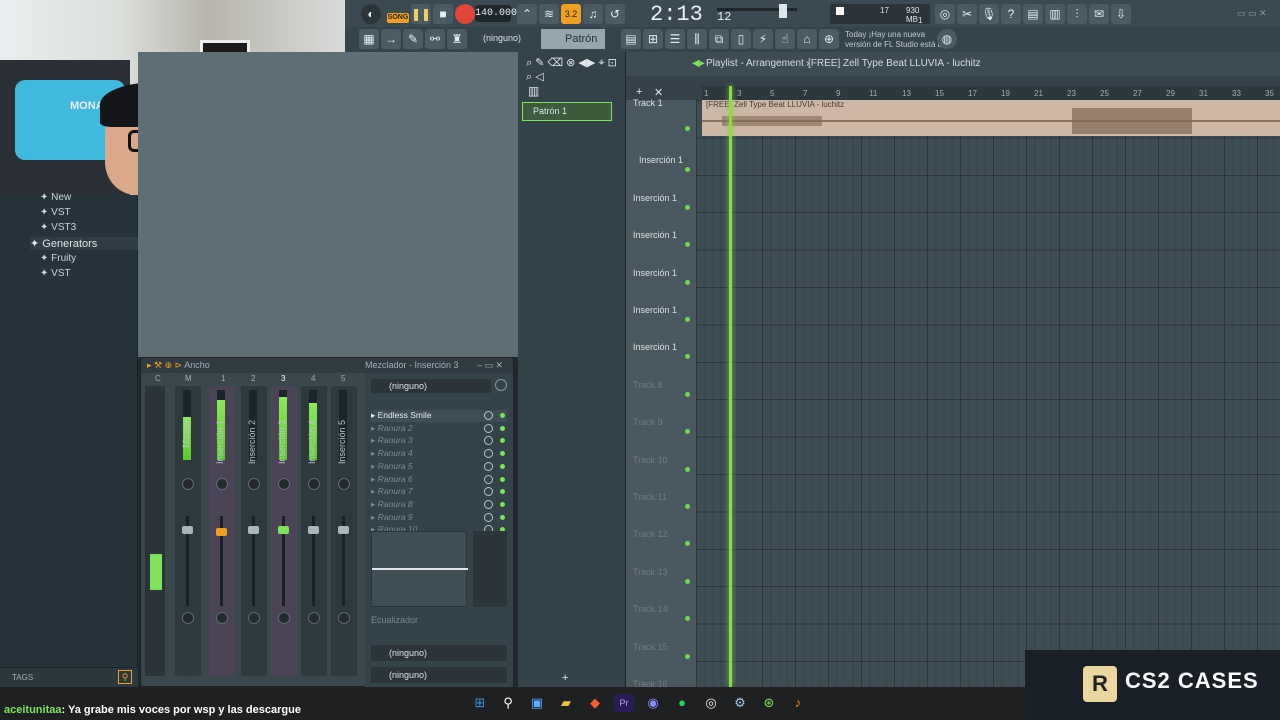 The width and height of the screenshot is (1280, 720). I want to click on time-display: 2:13, so click(676, 14).